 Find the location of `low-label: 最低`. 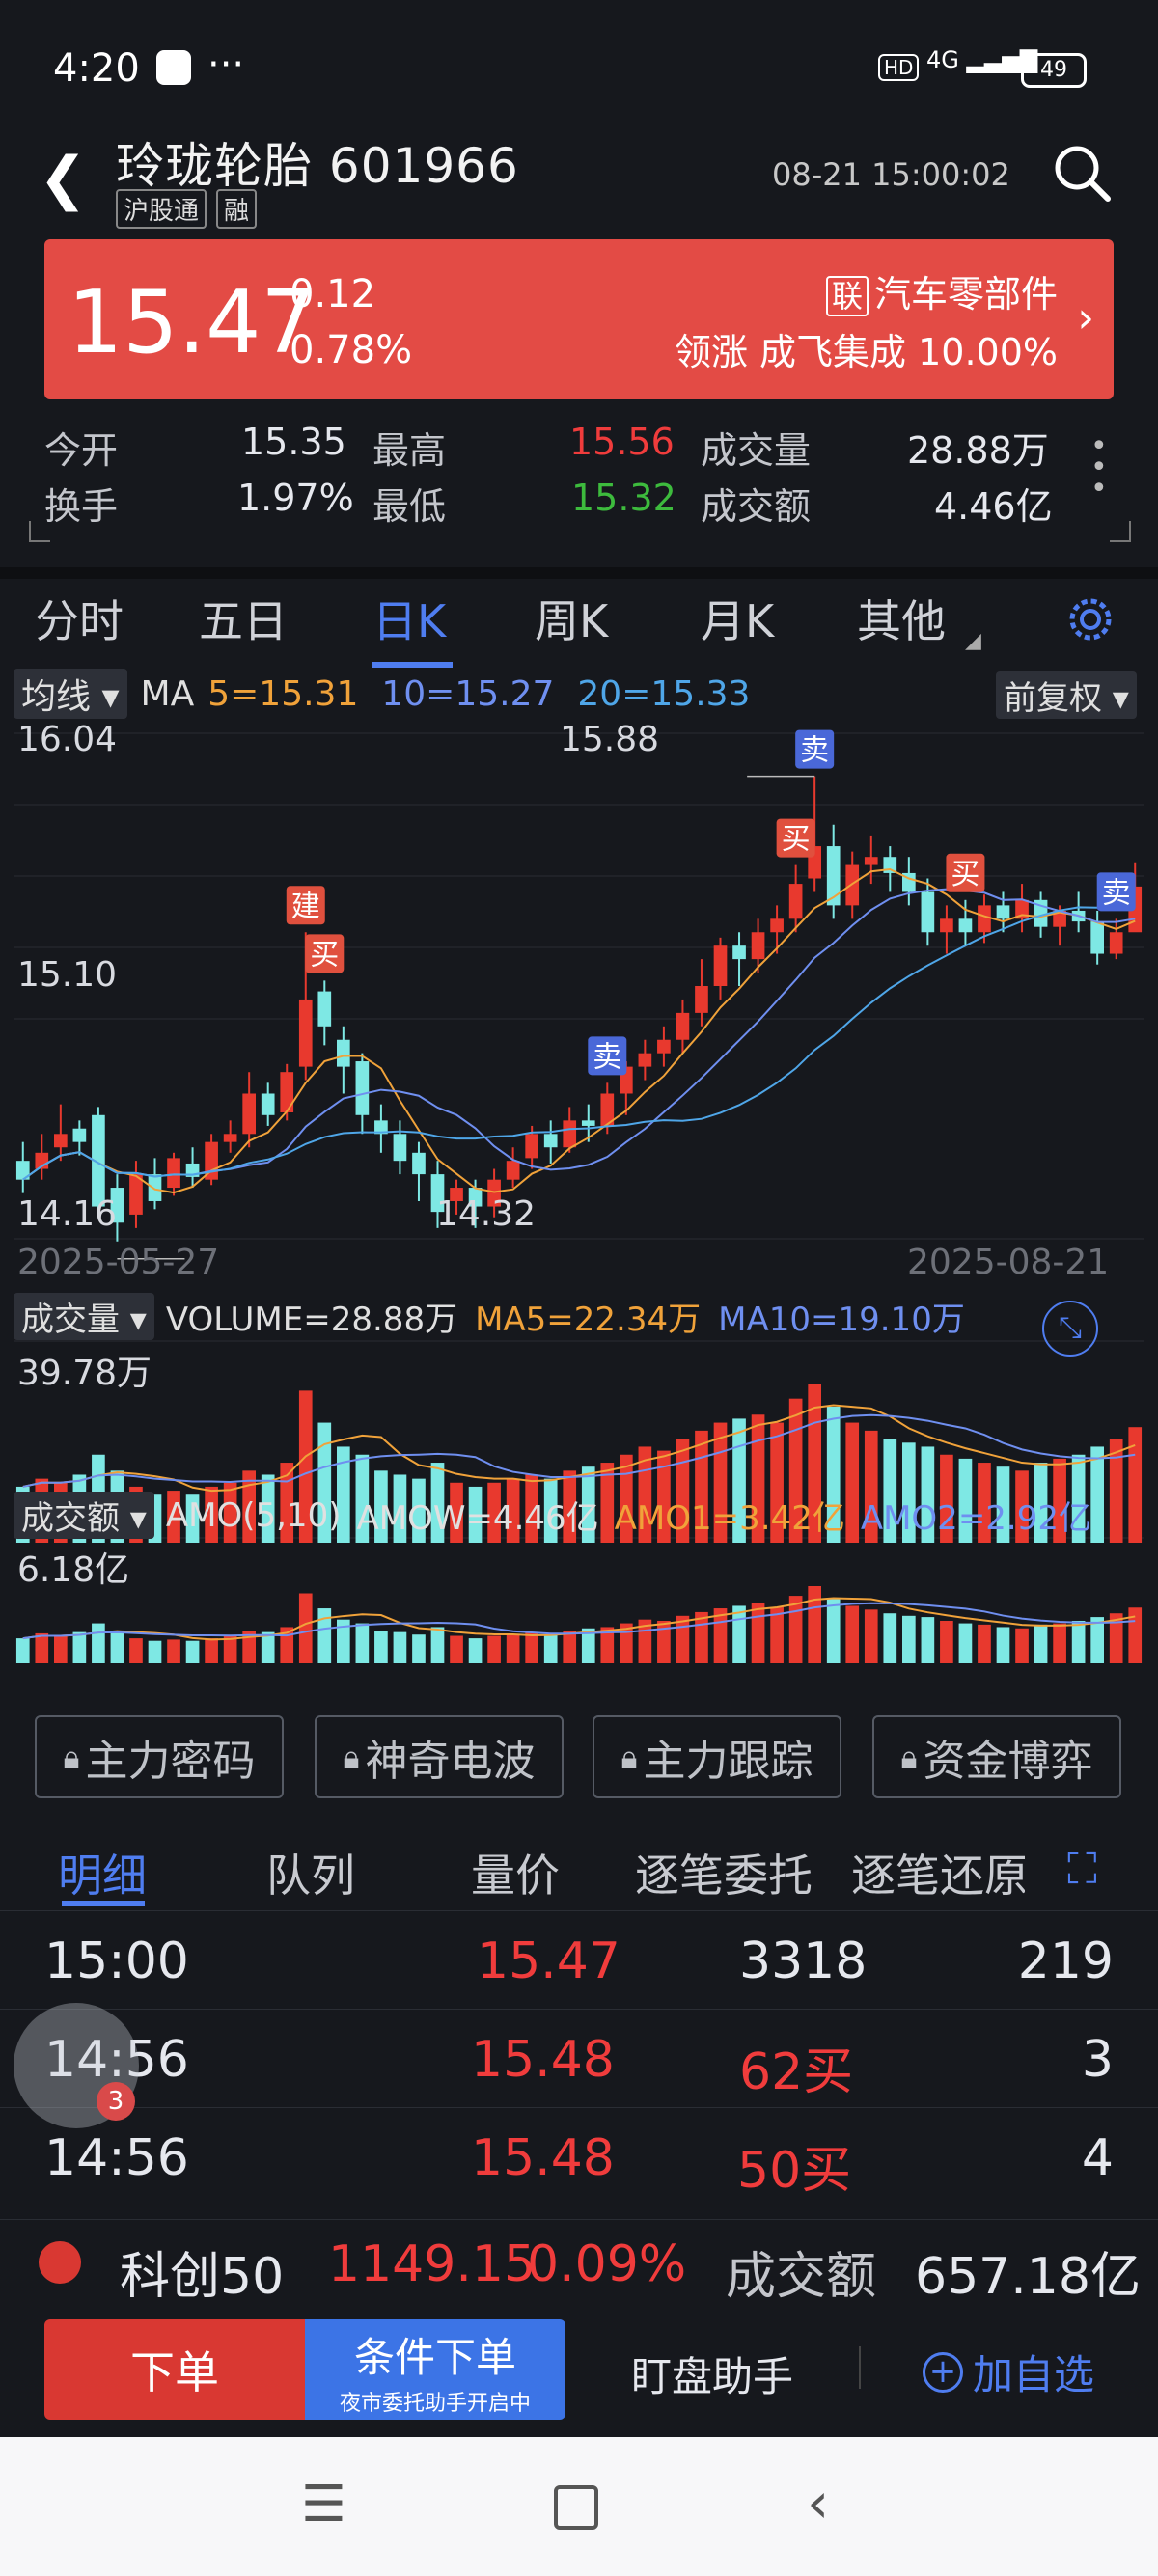

low-label: 最低 is located at coordinates (409, 506).